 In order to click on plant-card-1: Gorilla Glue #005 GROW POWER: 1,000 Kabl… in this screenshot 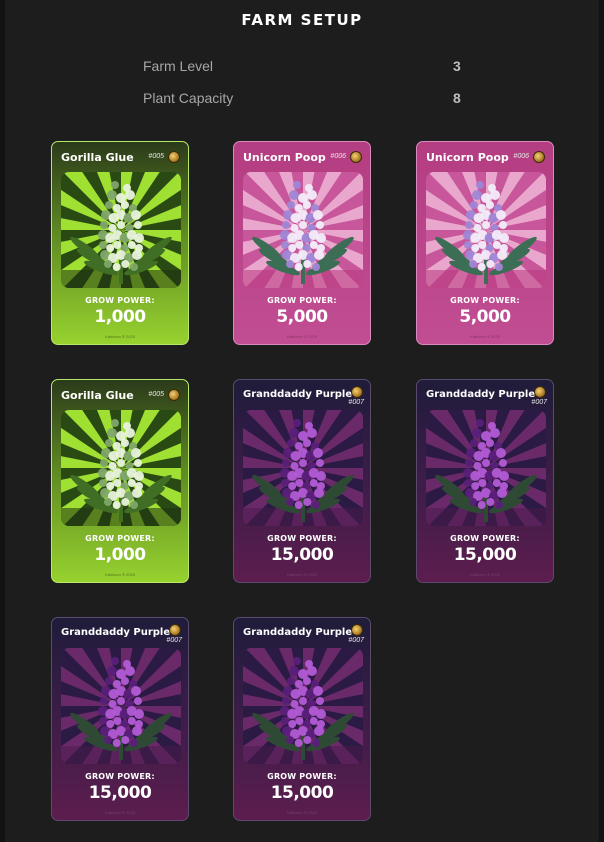, I will do `click(120, 243)`.